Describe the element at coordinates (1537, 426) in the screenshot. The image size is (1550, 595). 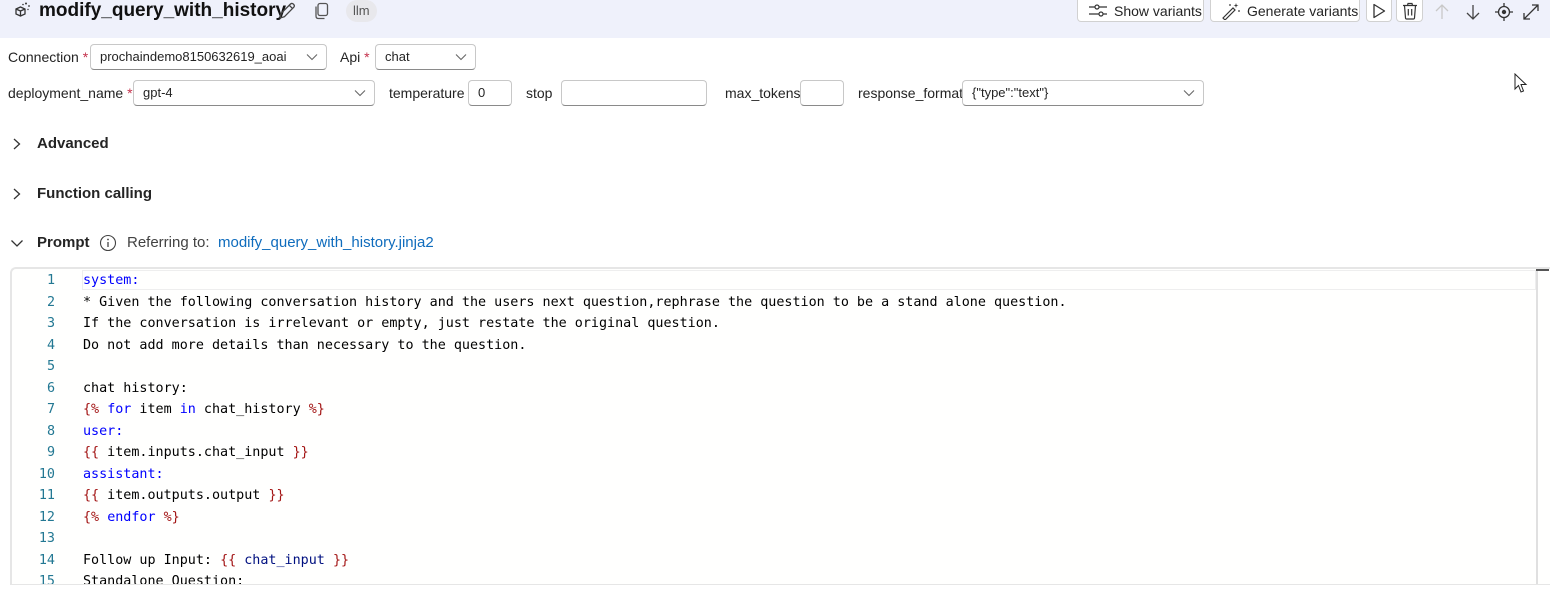
I see `editor-scrollbar` at that location.